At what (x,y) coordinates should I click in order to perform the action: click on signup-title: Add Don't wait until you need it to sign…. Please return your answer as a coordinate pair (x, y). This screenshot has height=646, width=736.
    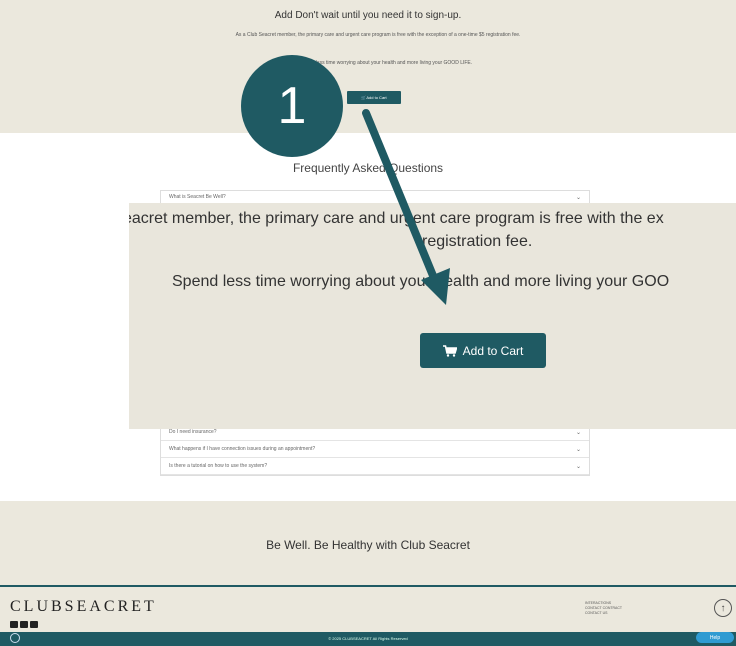
    Looking at the image, I should click on (368, 15).